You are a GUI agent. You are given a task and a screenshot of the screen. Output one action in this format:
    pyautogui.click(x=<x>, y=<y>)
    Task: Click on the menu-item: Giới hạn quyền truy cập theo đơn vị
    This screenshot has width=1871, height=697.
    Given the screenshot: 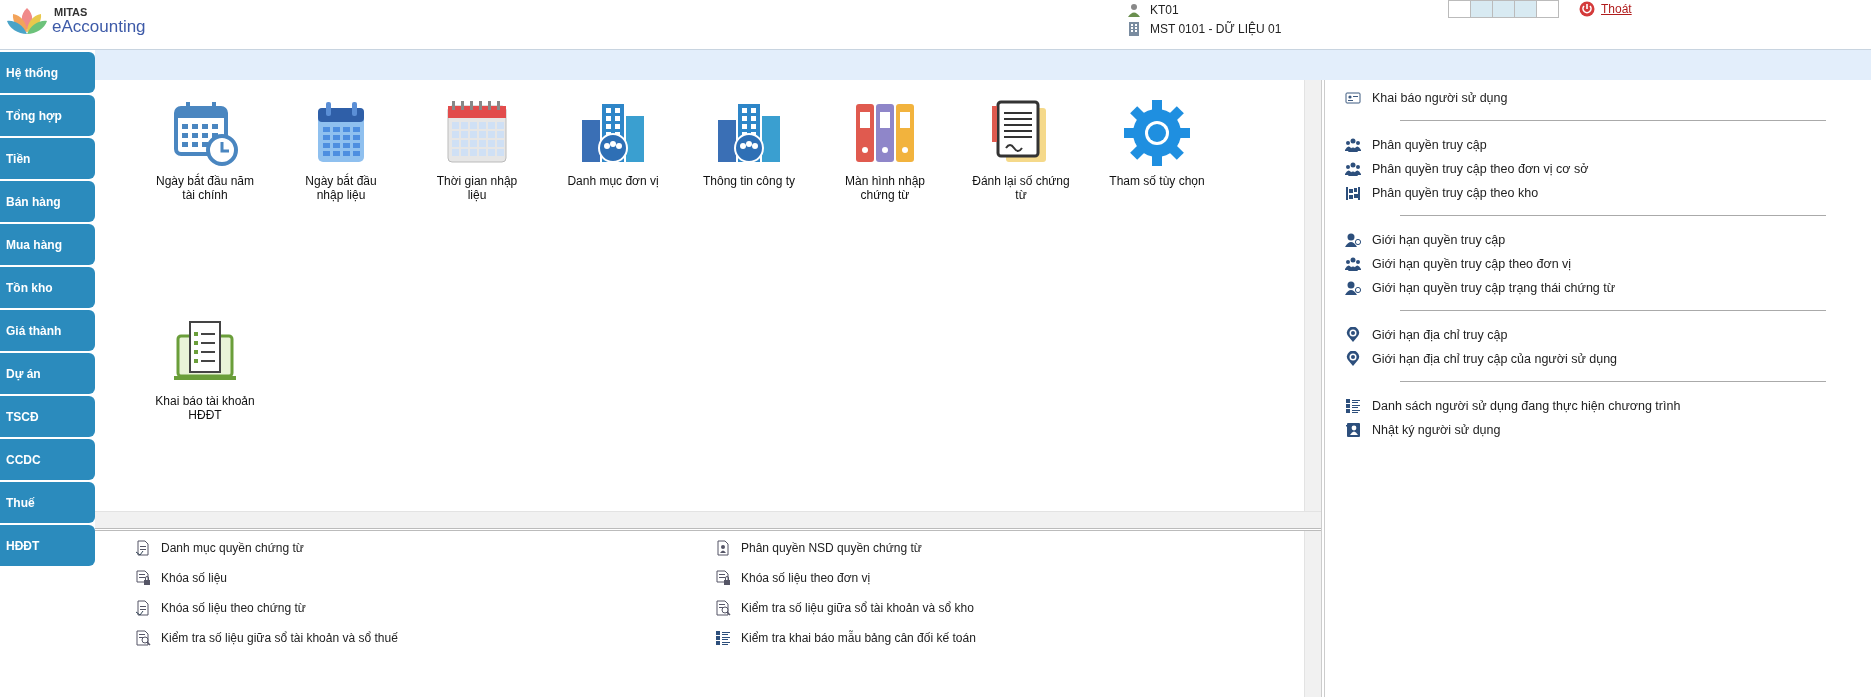 What is the action you would take?
    pyautogui.click(x=1608, y=264)
    